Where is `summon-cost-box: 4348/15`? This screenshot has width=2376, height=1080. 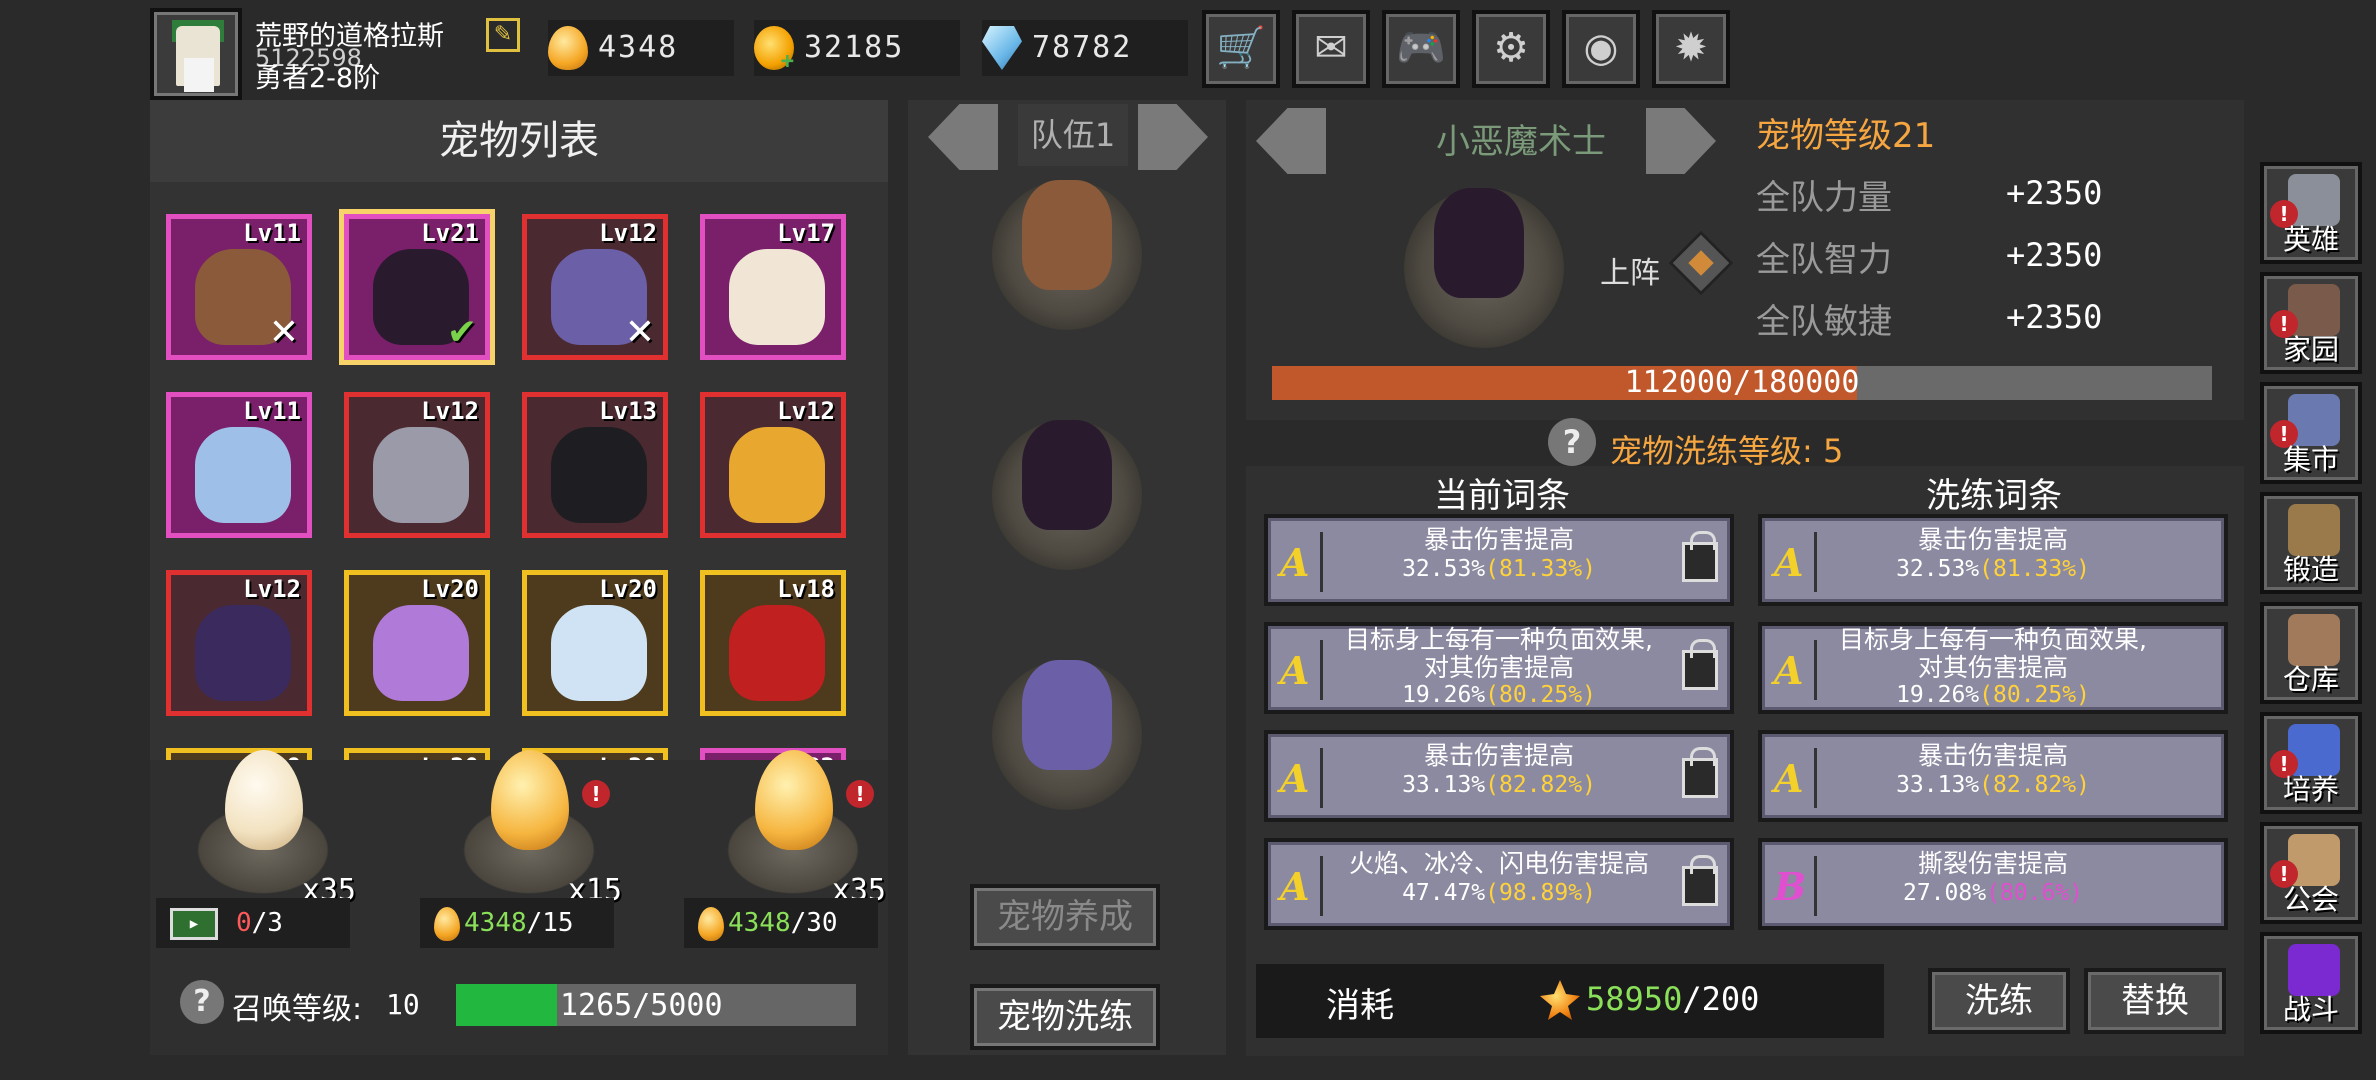
summon-cost-box: 4348/15 is located at coordinates (517, 923).